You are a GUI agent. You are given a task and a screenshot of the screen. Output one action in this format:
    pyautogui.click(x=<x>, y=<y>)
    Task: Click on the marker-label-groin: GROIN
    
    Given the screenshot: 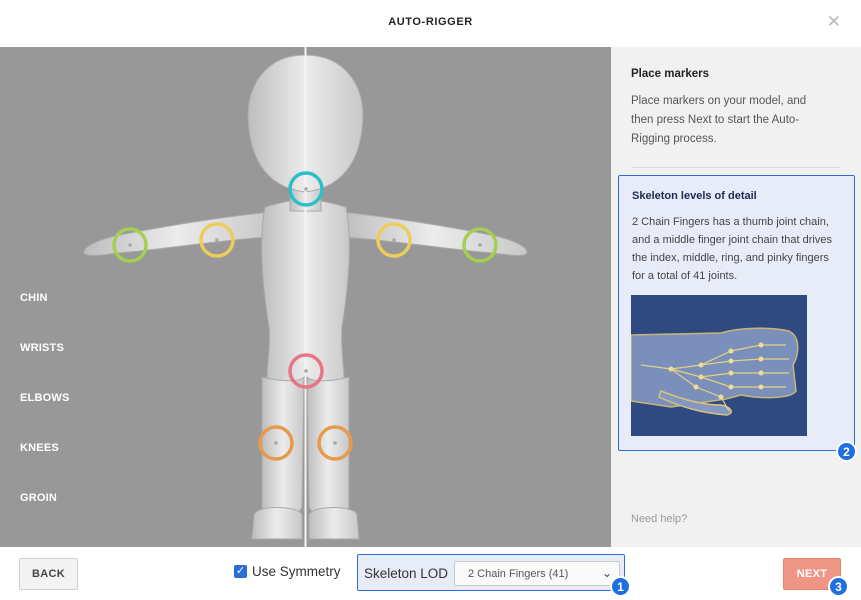 What is the action you would take?
    pyautogui.click(x=44, y=517)
    